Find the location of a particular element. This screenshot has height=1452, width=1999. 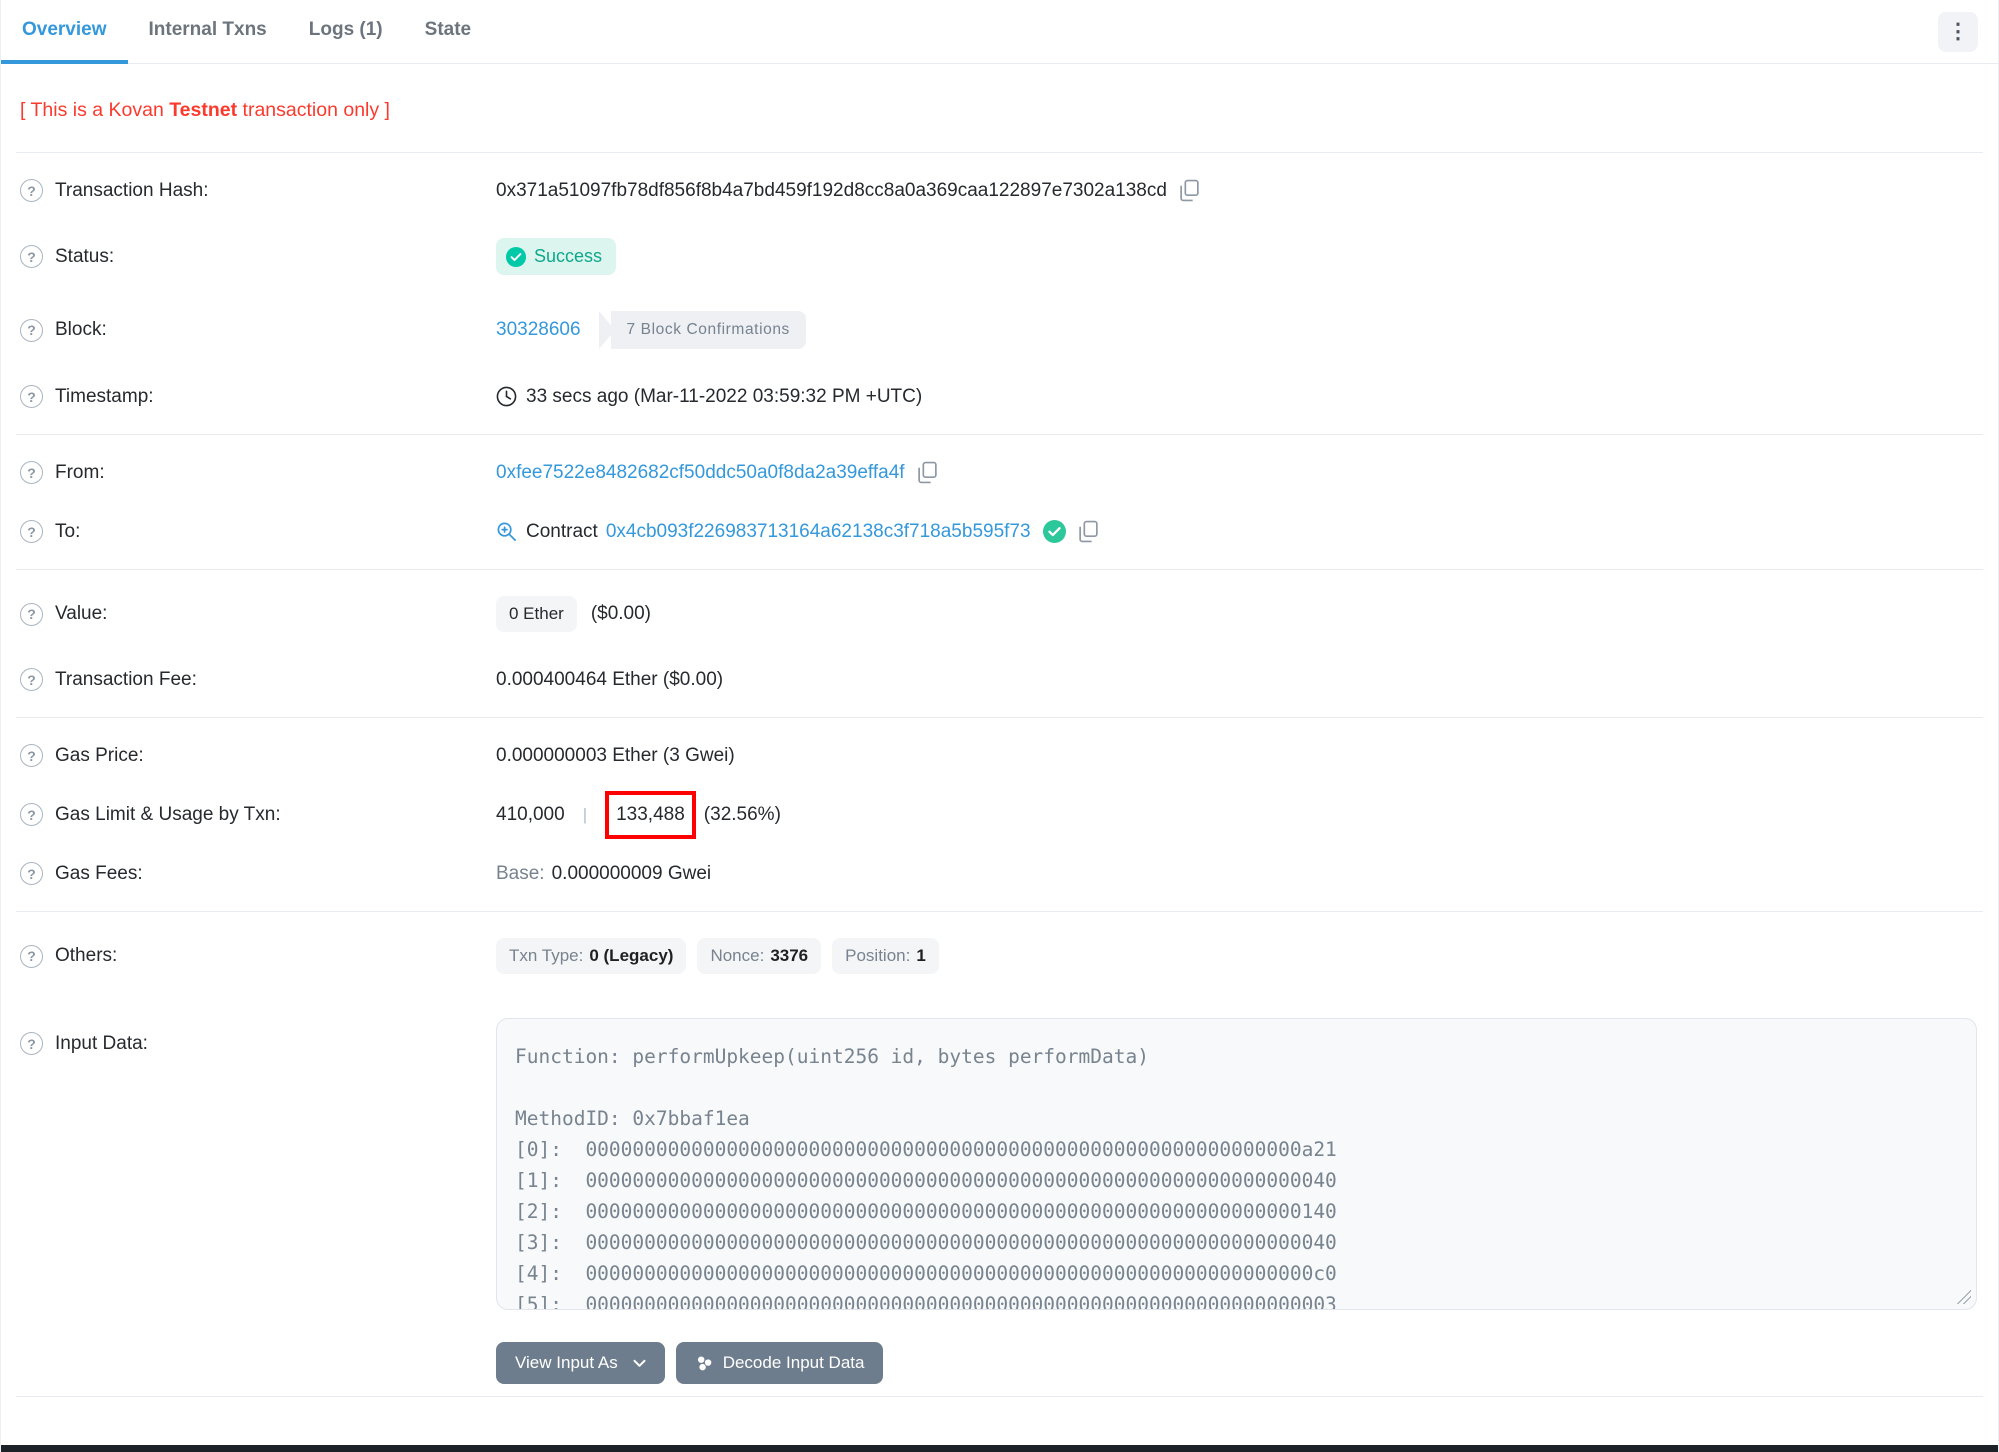

txn-type-badge: Txn Type: 0 (Legacy) is located at coordinates (591, 956).